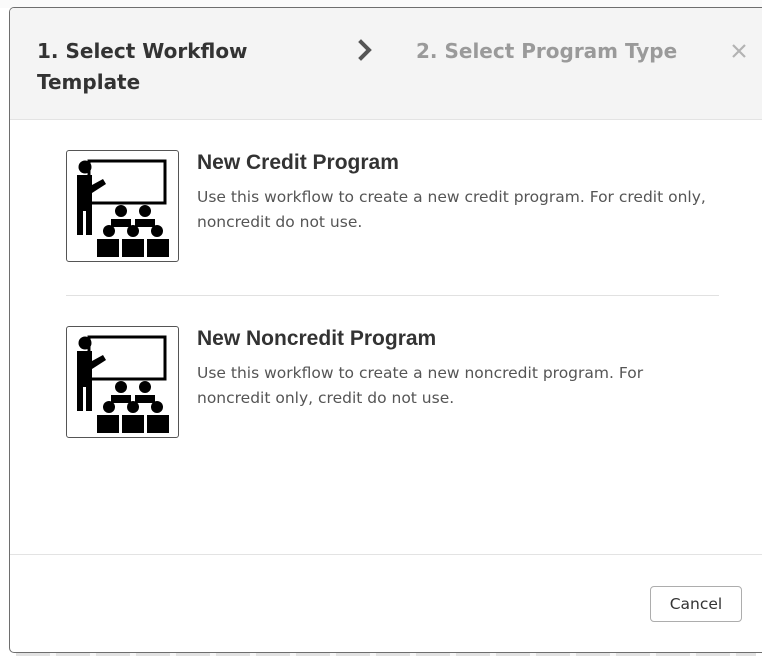  I want to click on chevron-right-icon, so click(365, 50).